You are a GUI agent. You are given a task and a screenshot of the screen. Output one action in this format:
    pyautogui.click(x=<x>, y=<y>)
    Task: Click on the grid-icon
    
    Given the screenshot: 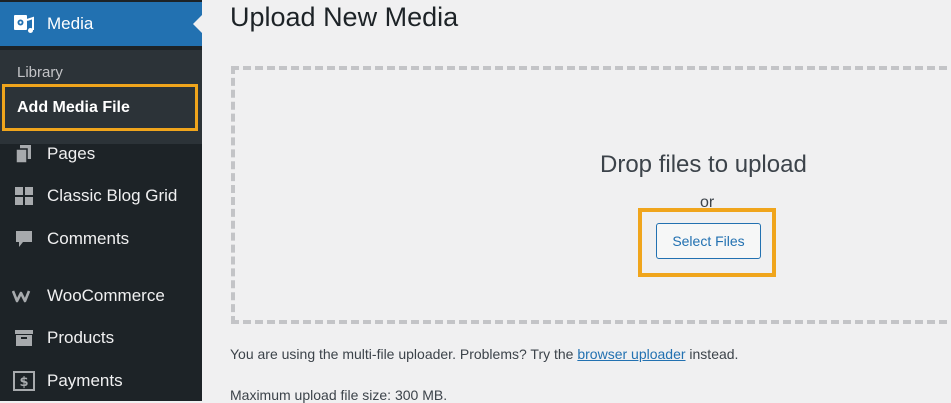 What is the action you would take?
    pyautogui.click(x=24, y=196)
    